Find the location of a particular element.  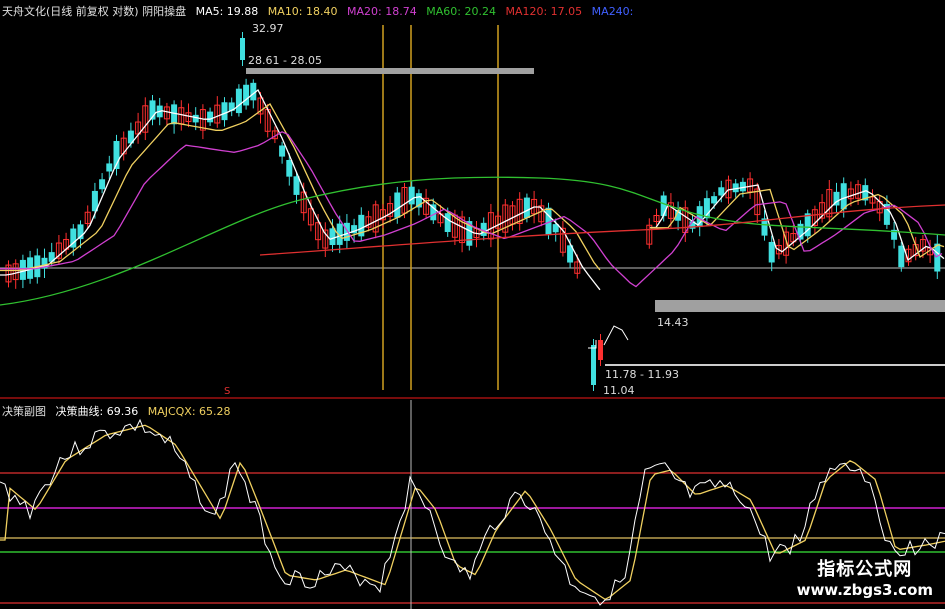

ma240-label: MA240: is located at coordinates (612, 11).